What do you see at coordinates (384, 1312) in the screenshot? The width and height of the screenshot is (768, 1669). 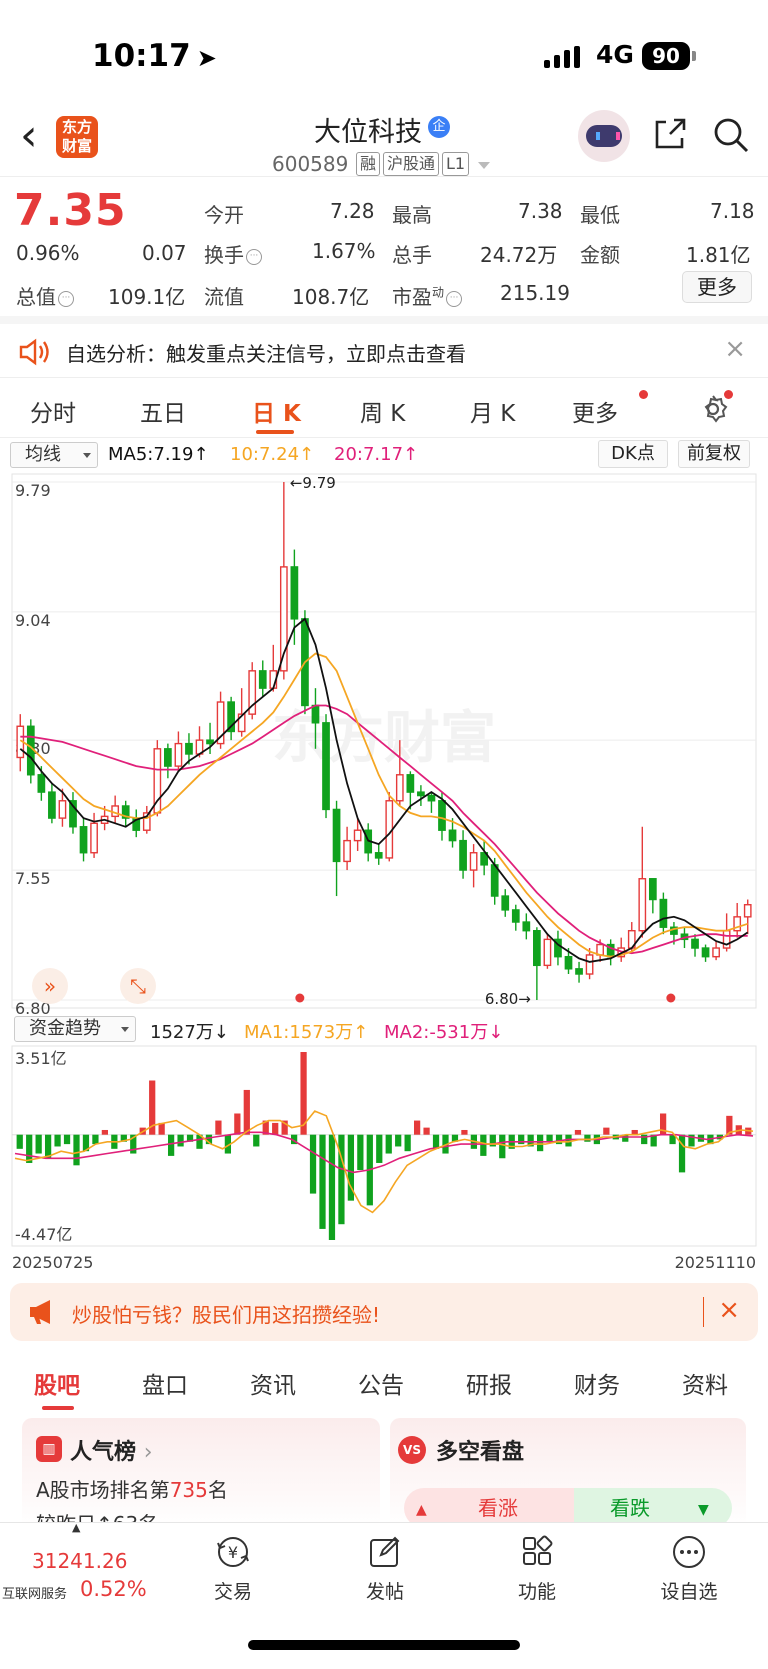 I see `promo-banner: 炒股怕亏钱？股民们用这招攒经验! ×` at bounding box center [384, 1312].